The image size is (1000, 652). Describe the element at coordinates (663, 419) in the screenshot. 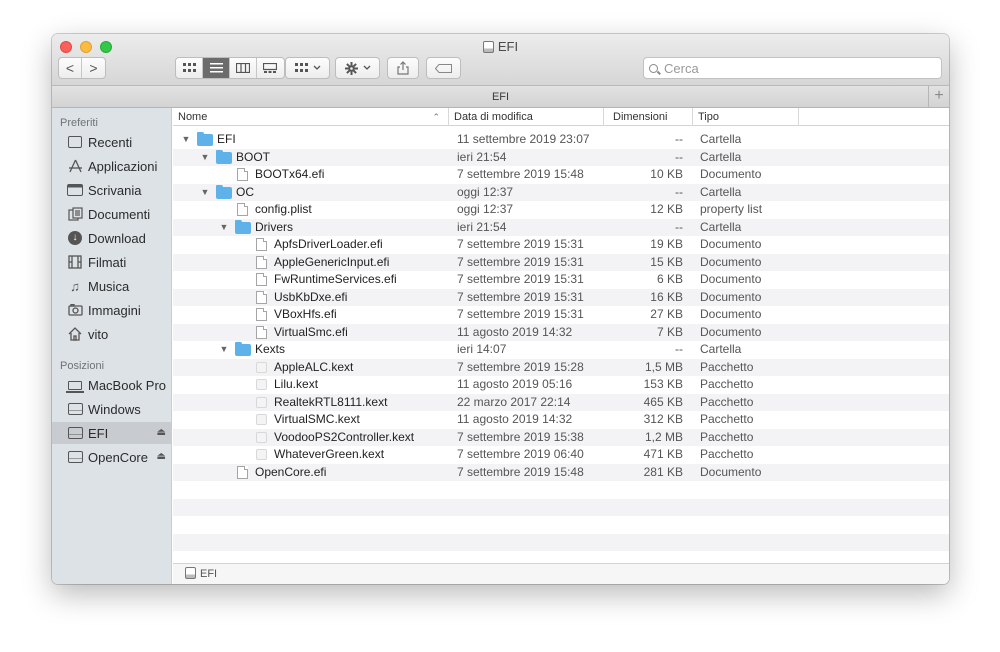

I see `cell-size: 312 KB` at that location.